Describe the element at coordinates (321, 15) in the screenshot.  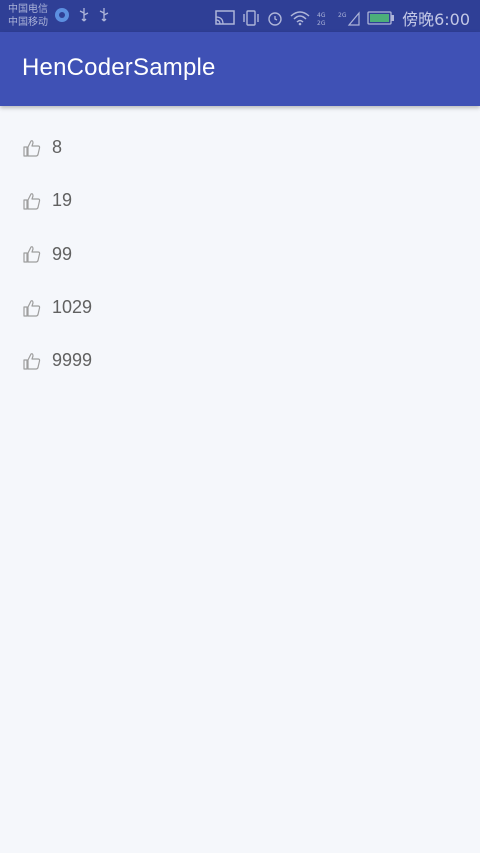
I see `svg-text: 4G` at that location.